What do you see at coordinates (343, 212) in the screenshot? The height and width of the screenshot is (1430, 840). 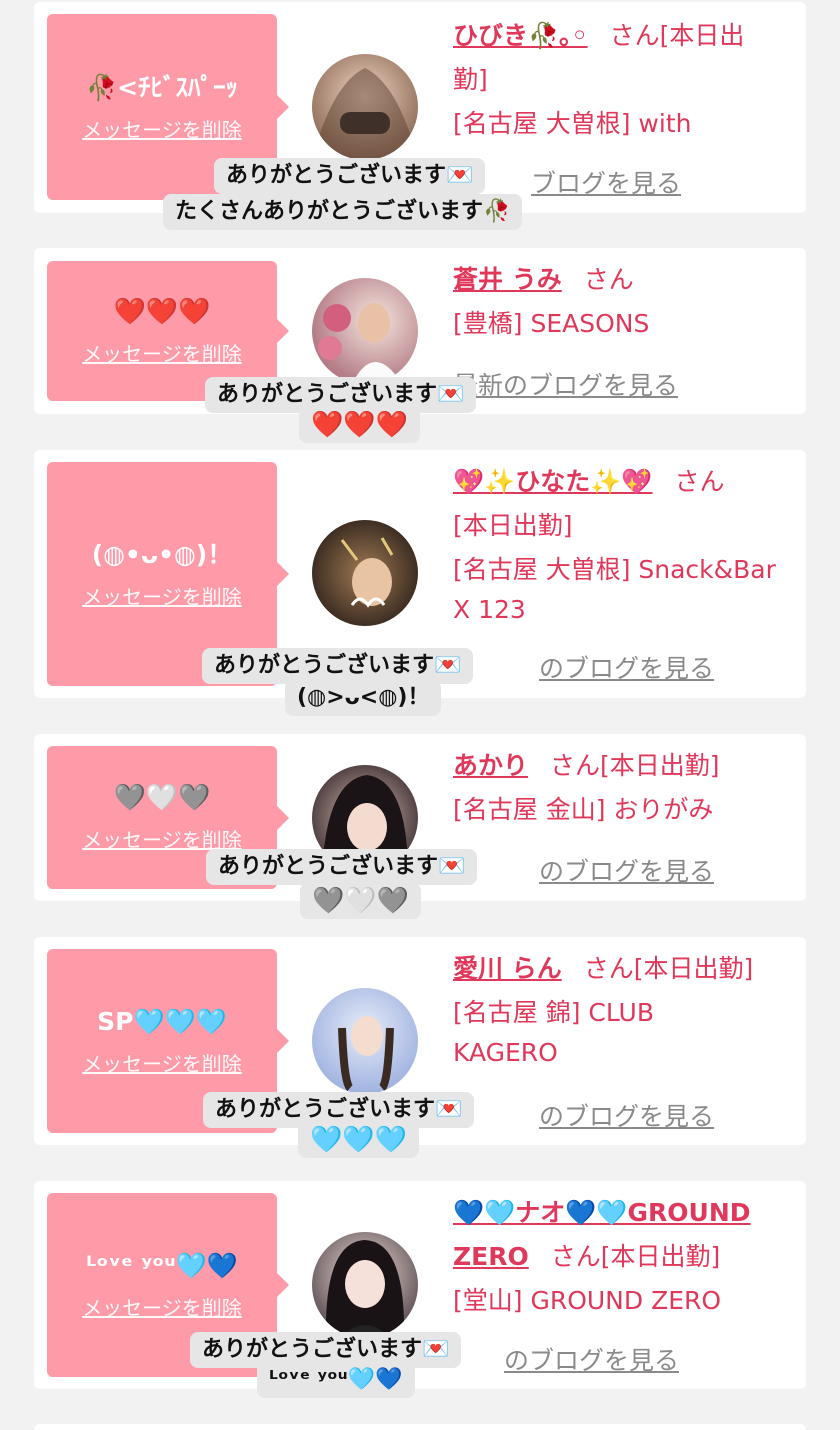 I see `thanks-sticker-line2: たくさんありがとうございます🥀` at bounding box center [343, 212].